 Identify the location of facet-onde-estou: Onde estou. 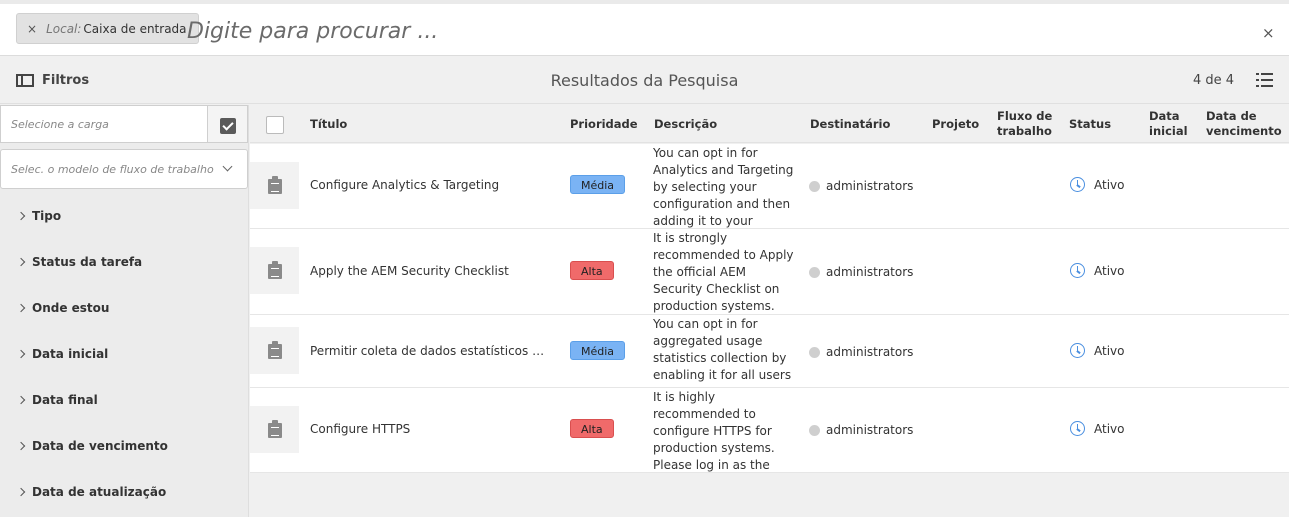
(63, 308).